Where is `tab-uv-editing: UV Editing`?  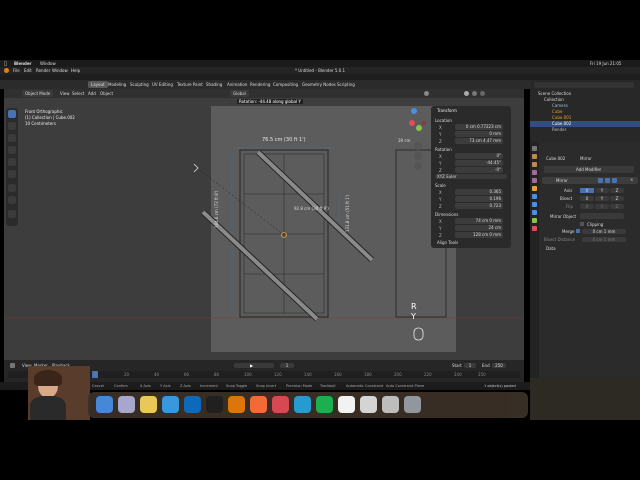
tab-uv-editing: UV Editing is located at coordinates (162, 84).